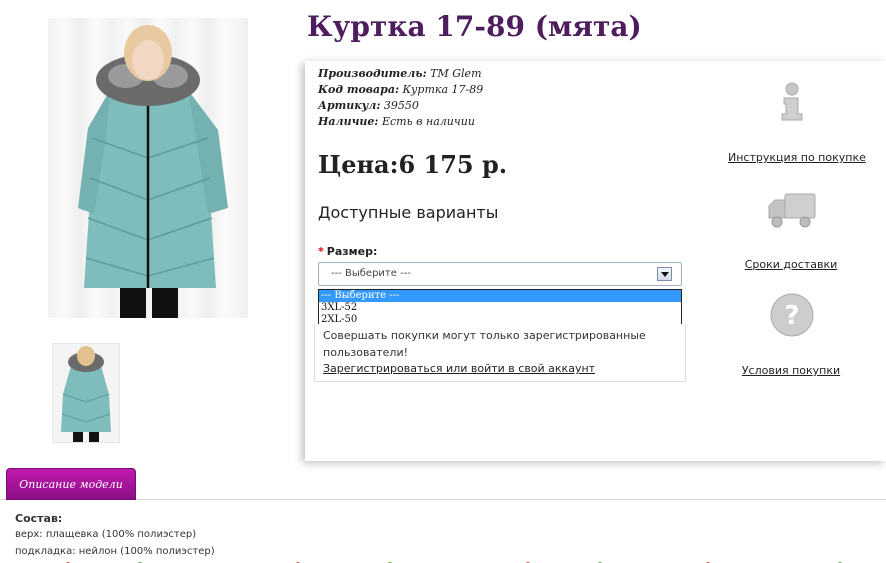 The width and height of the screenshot is (886, 563). I want to click on size-label: * Размер:, so click(347, 251).